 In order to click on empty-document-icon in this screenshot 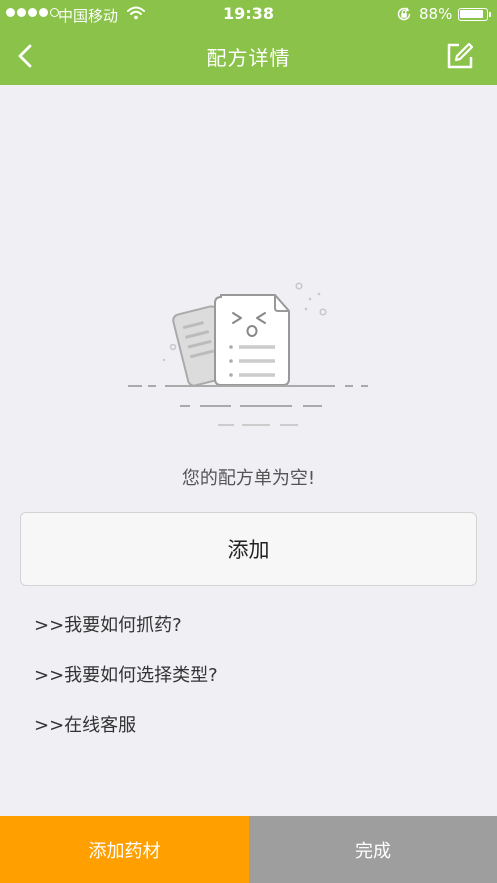, I will do `click(250, 357)`.